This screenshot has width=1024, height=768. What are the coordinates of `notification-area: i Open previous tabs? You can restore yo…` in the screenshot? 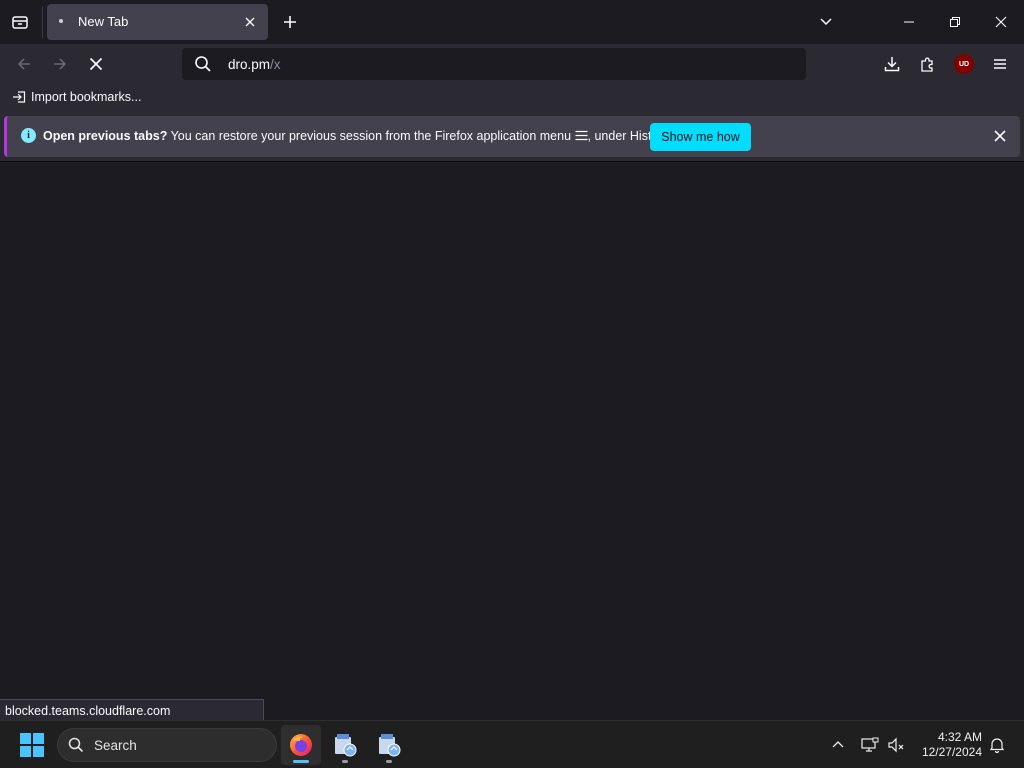 It's located at (512, 137).